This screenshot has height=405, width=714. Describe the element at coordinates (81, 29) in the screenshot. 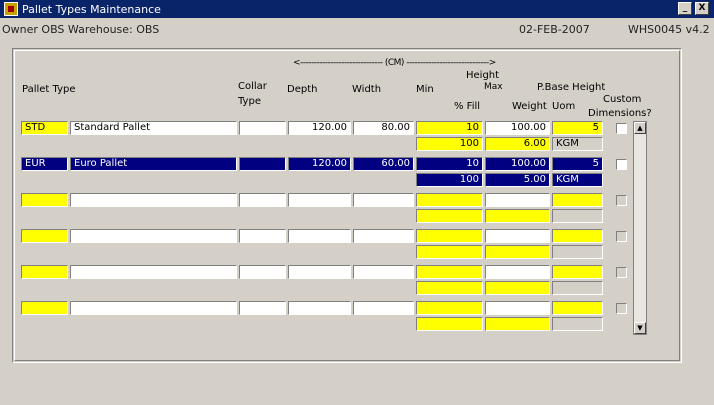

I see `owner-warehouse-label: Owner OBS Warehouse: OBS` at that location.